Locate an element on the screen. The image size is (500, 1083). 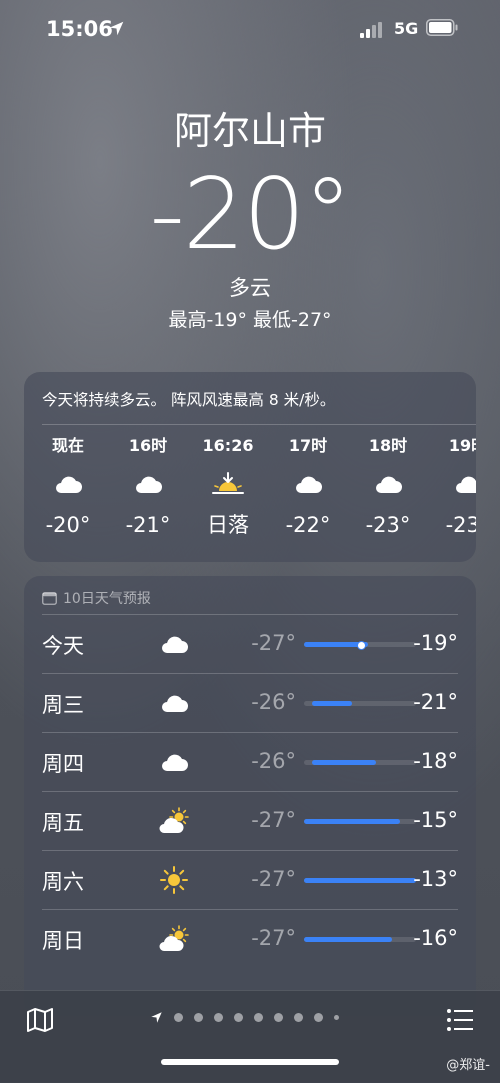
day-label: 周六 is located at coordinates (63, 882).